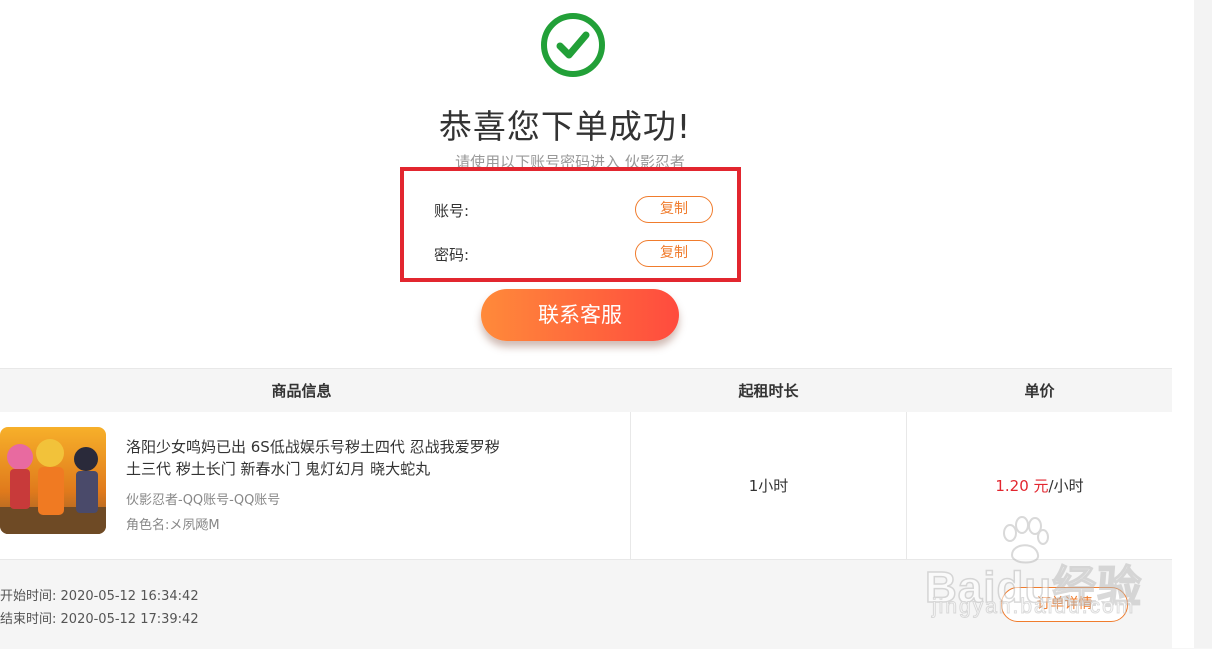 The width and height of the screenshot is (1212, 649). Describe the element at coordinates (573, 45) in the screenshot. I see `check-circle-icon` at that location.